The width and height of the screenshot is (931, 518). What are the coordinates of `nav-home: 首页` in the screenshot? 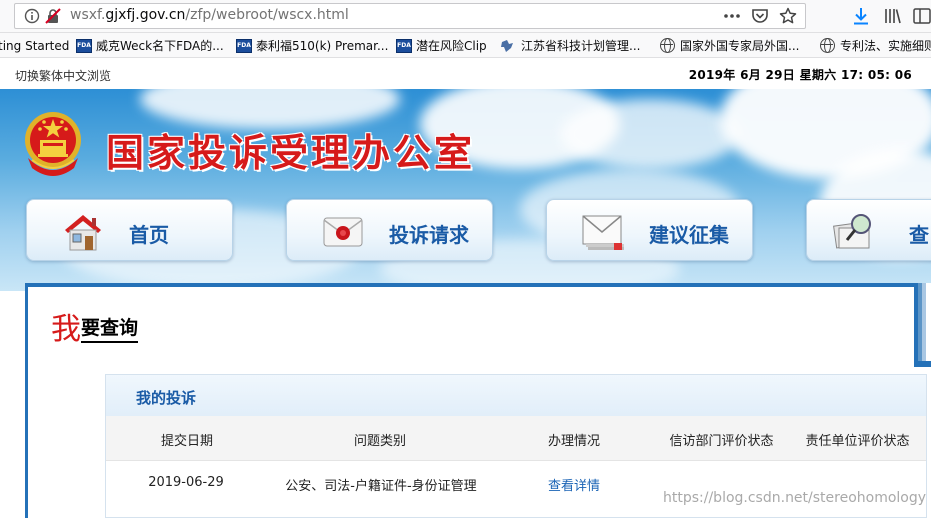 It's located at (129, 230).